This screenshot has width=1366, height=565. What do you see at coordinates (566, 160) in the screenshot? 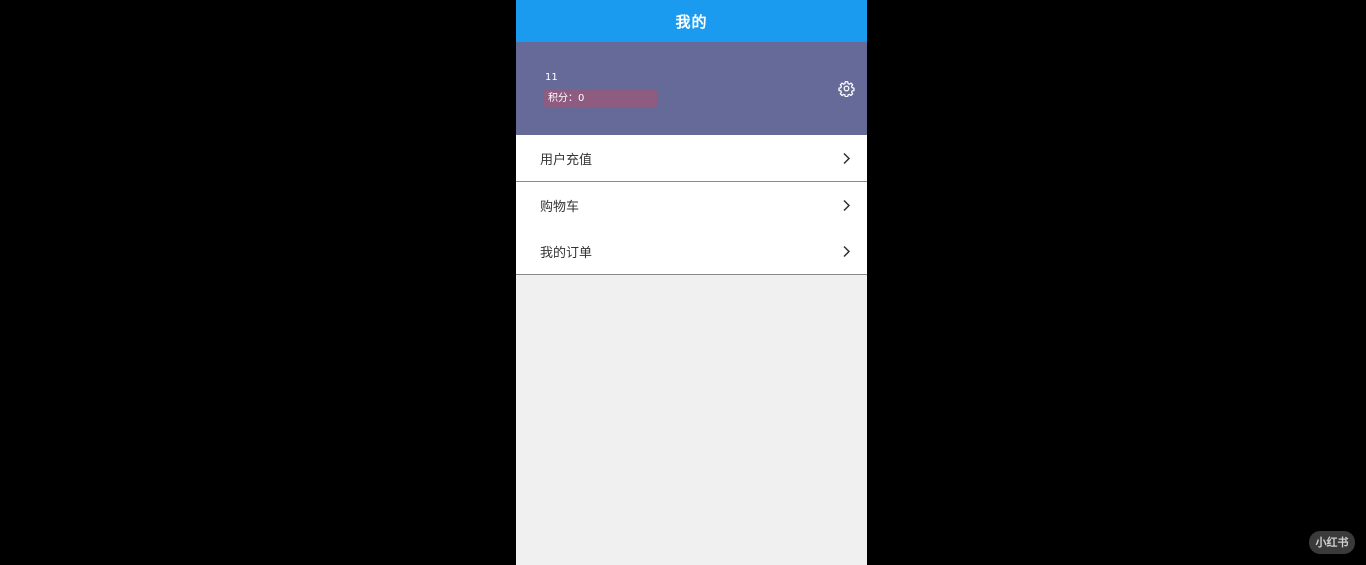
I see `menu-item-label: 用户充值` at bounding box center [566, 160].